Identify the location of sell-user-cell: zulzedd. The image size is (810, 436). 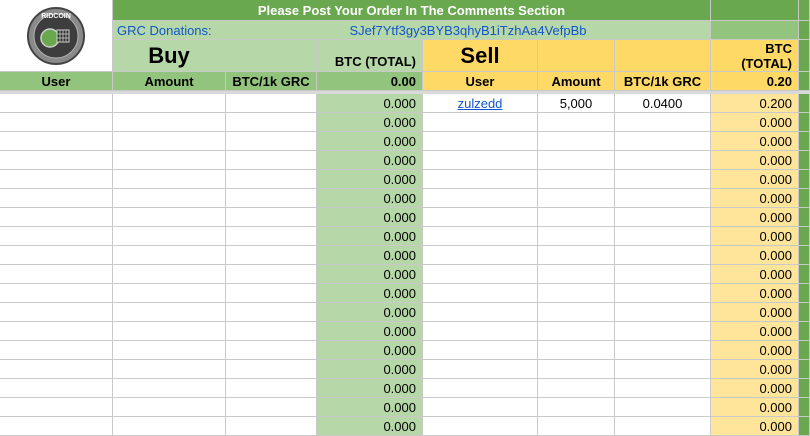
(480, 103).